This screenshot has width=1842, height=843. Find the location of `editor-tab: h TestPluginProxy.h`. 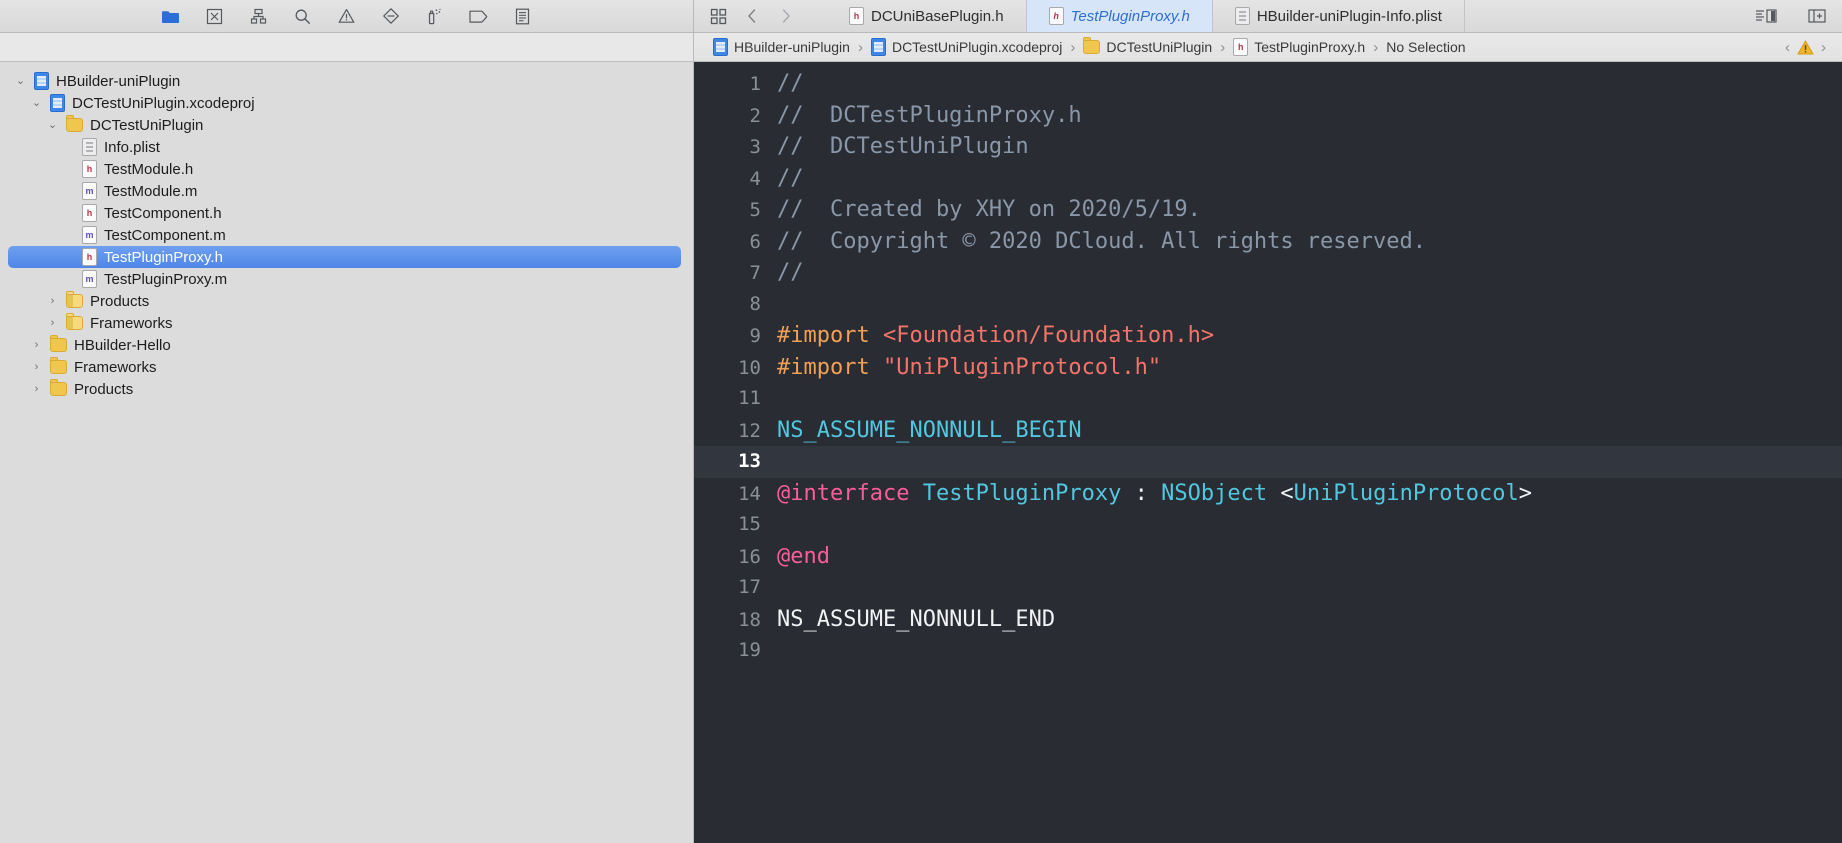

editor-tab: h TestPluginProxy.h is located at coordinates (1119, 16).